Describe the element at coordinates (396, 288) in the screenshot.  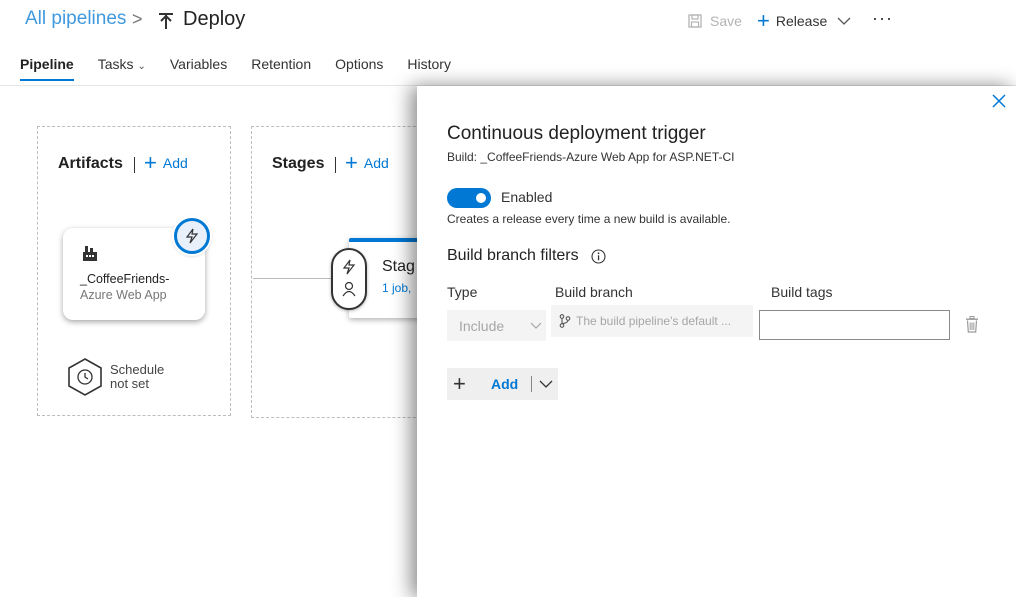
I see `stage-jobs-link: 1 job,` at that location.